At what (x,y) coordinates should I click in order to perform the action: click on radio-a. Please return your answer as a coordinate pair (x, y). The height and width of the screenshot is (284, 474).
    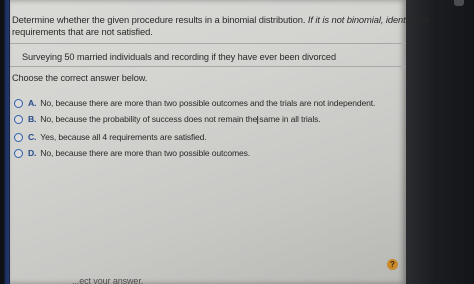
    Looking at the image, I should click on (18, 103).